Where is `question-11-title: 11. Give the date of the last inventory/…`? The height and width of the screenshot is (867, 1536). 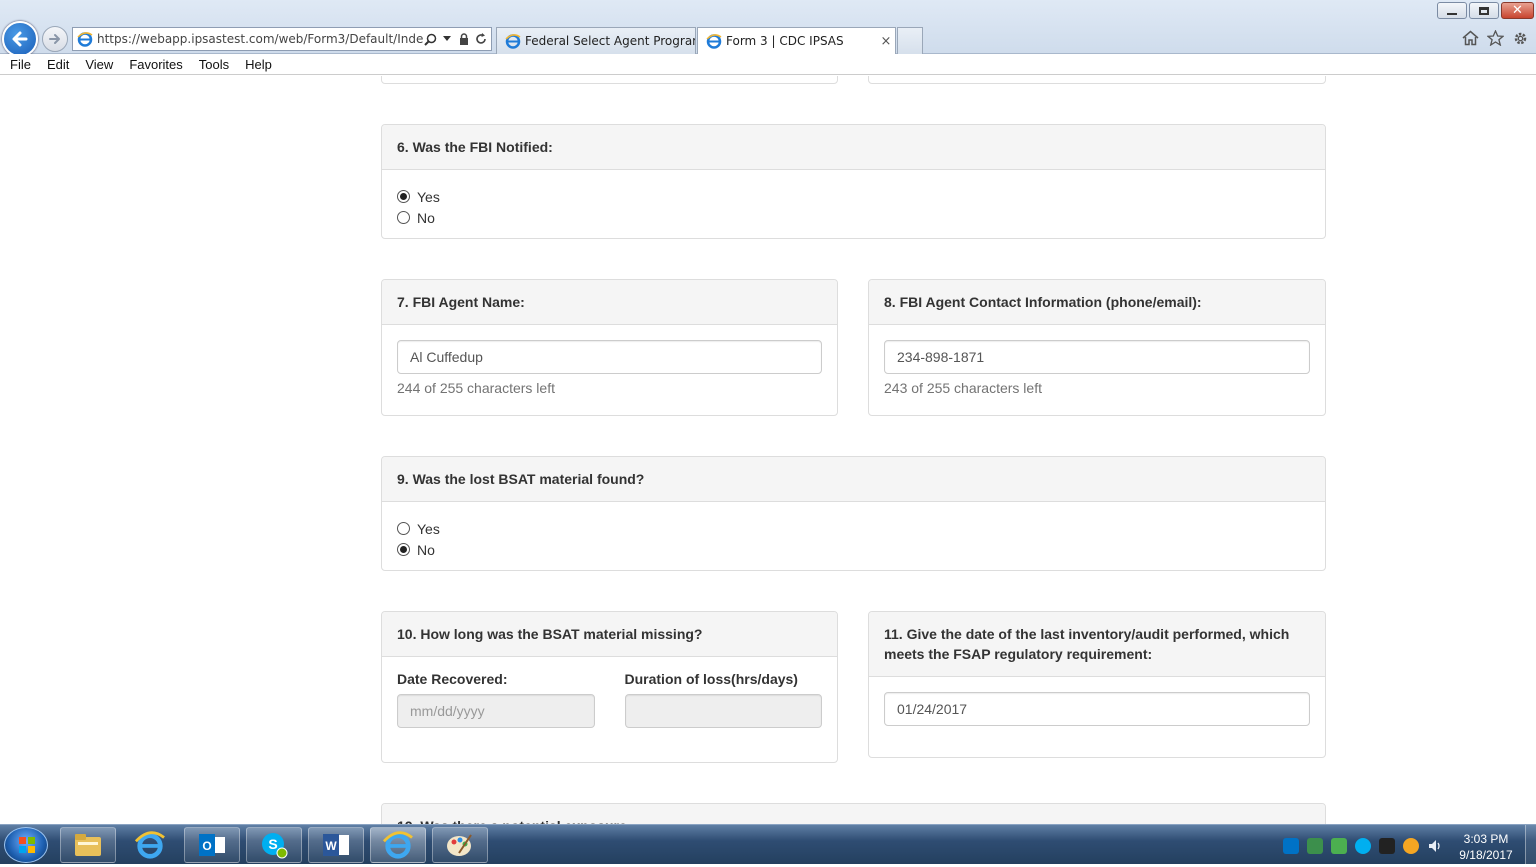 question-11-title: 11. Give the date of the last inventory/… is located at coordinates (1097, 644).